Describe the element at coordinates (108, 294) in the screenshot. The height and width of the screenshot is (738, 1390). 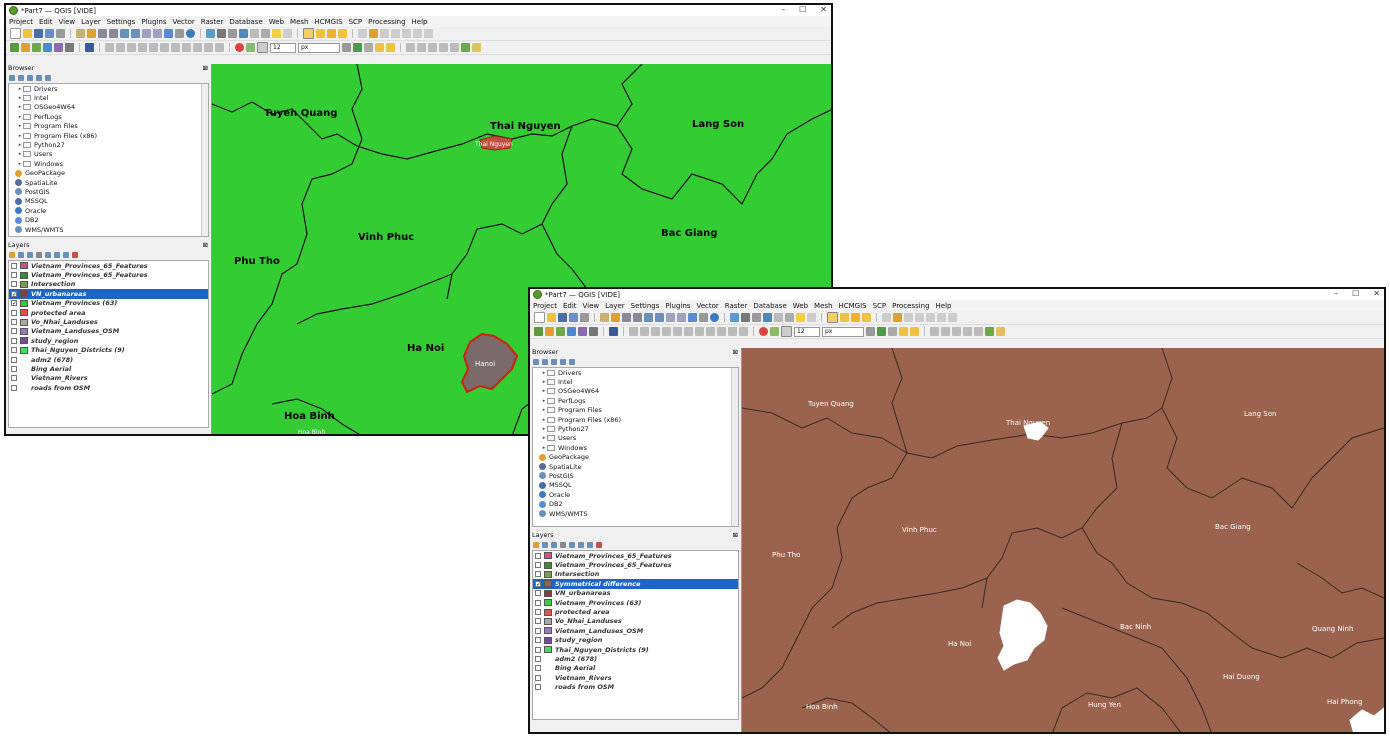
I see `layer-item: ✓ VN_urbanareas` at that location.